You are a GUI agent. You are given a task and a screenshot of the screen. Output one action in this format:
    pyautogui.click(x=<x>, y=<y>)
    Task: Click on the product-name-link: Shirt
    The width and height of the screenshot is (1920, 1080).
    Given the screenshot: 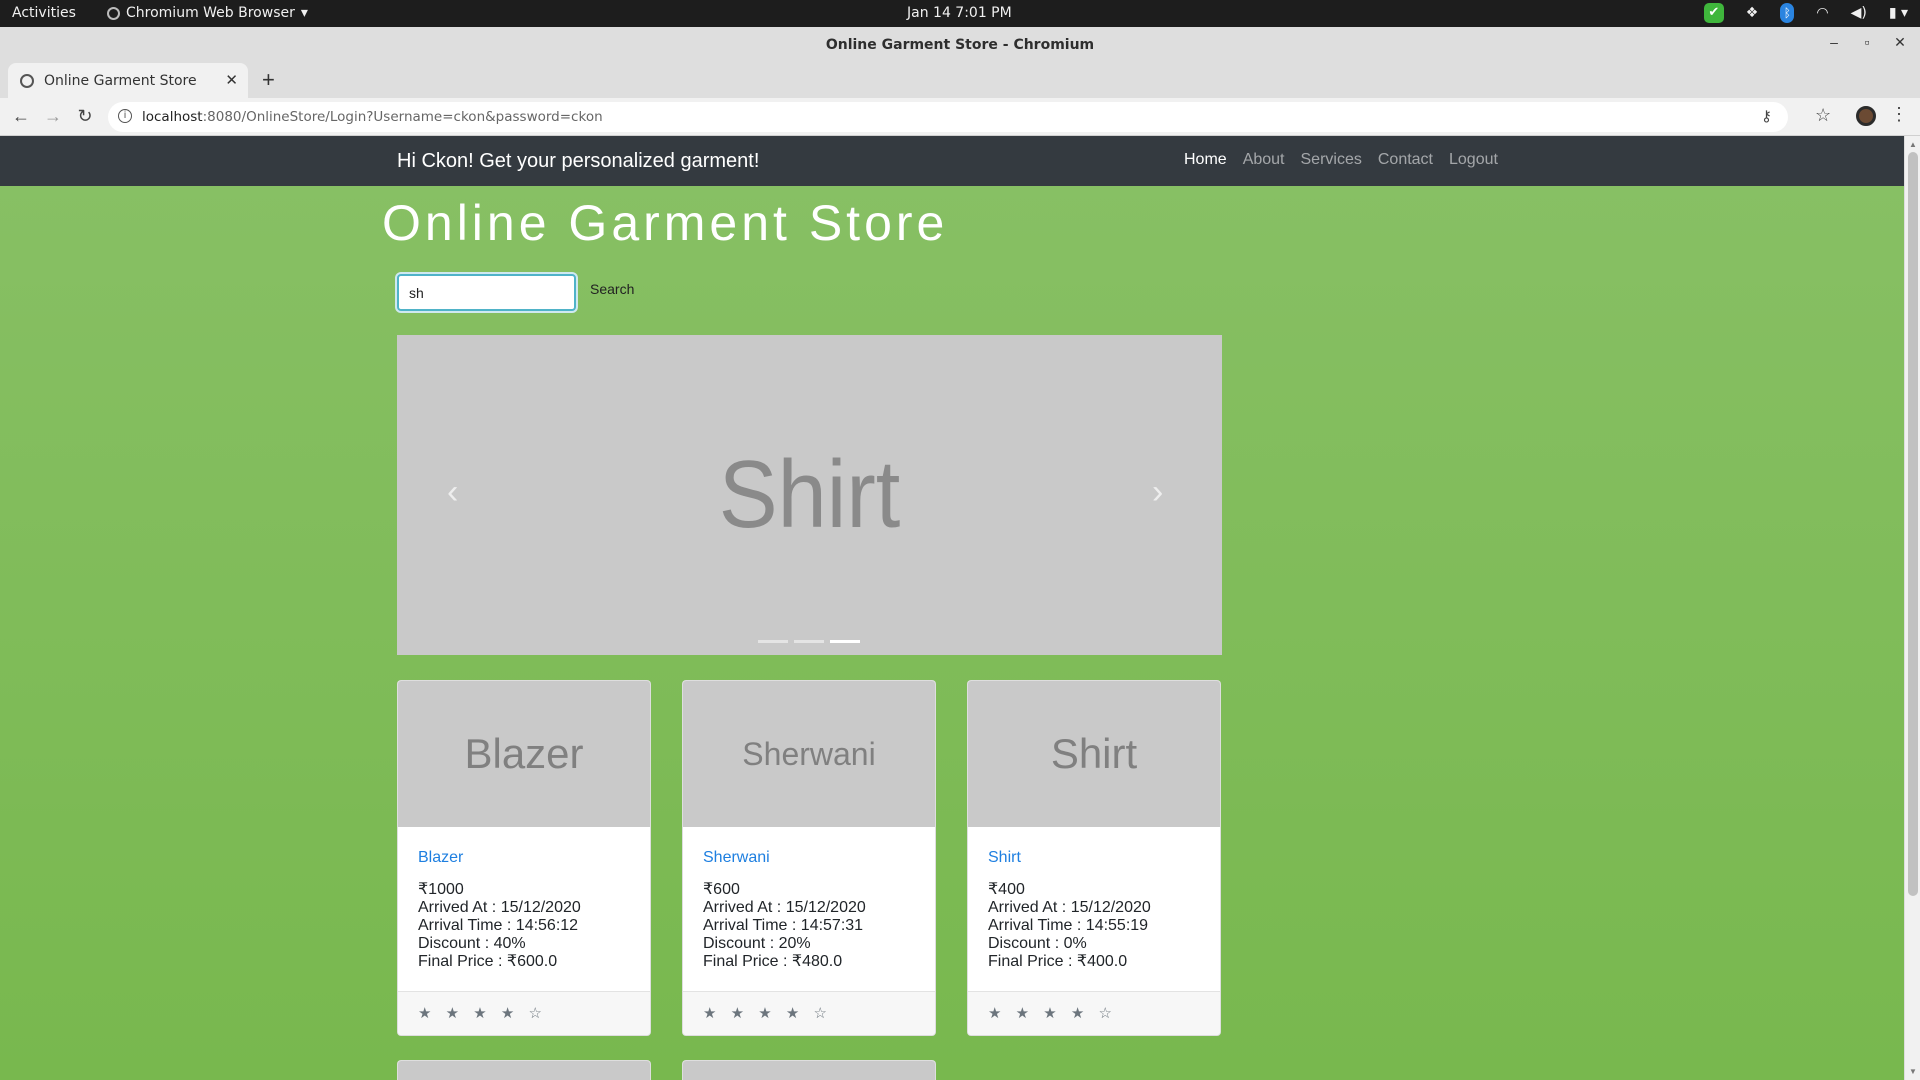 What is the action you would take?
    pyautogui.click(x=1094, y=858)
    